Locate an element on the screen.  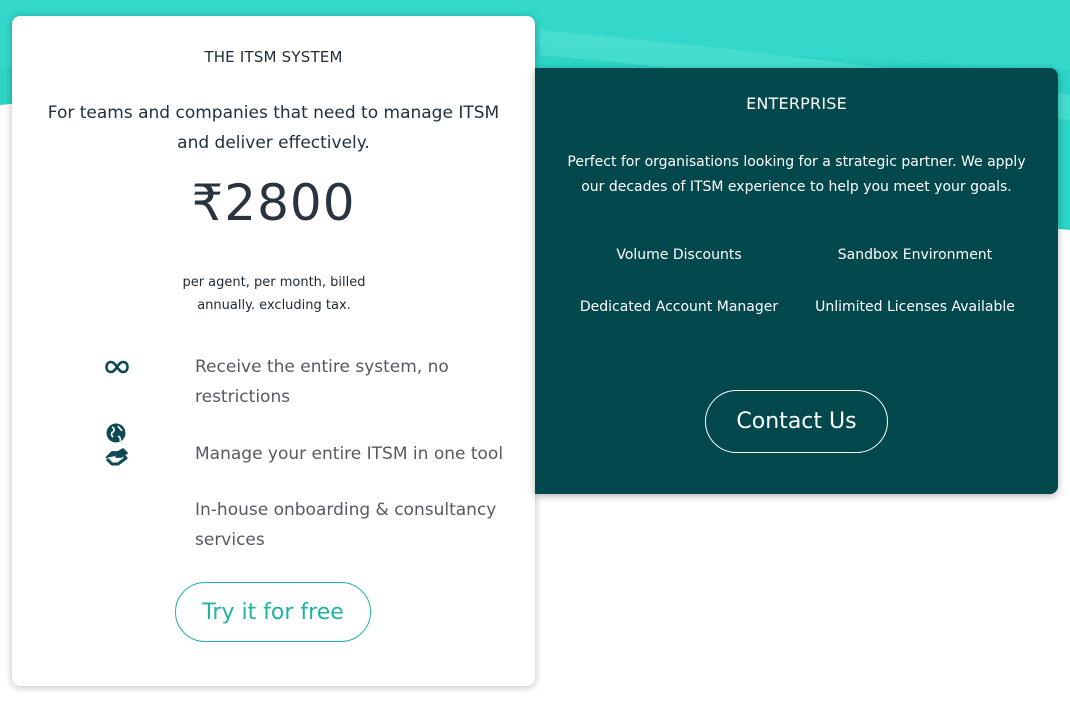
enterprise-feature: Volume Discounts is located at coordinates (679, 255).